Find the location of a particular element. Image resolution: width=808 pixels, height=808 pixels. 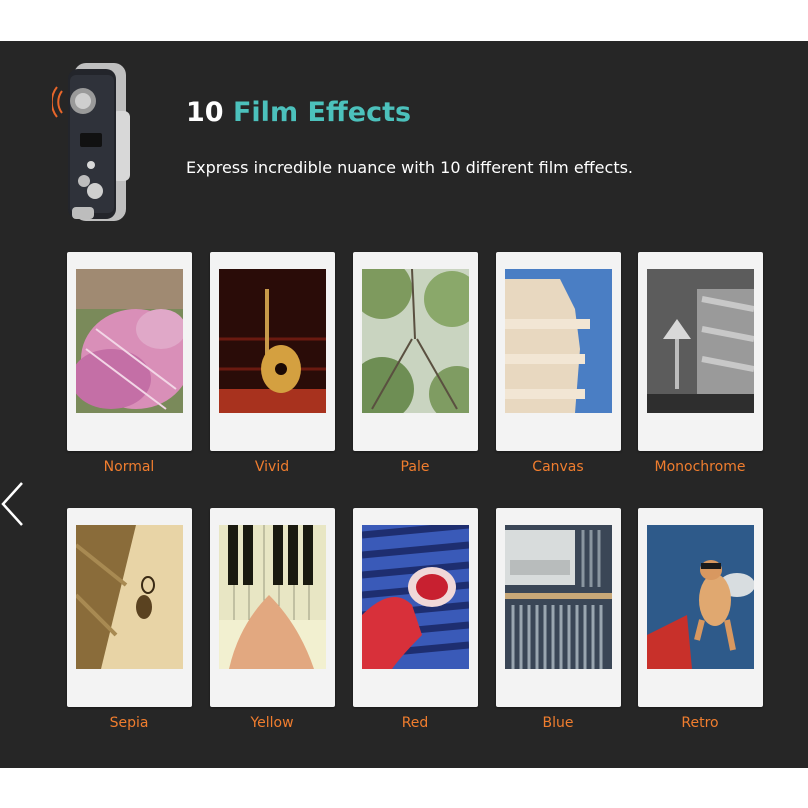

effect-card-pale is located at coordinates (415, 351).